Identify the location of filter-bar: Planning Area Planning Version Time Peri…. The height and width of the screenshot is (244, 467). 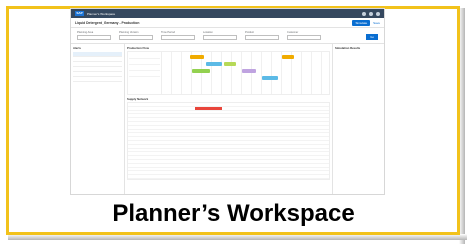
(227, 36).